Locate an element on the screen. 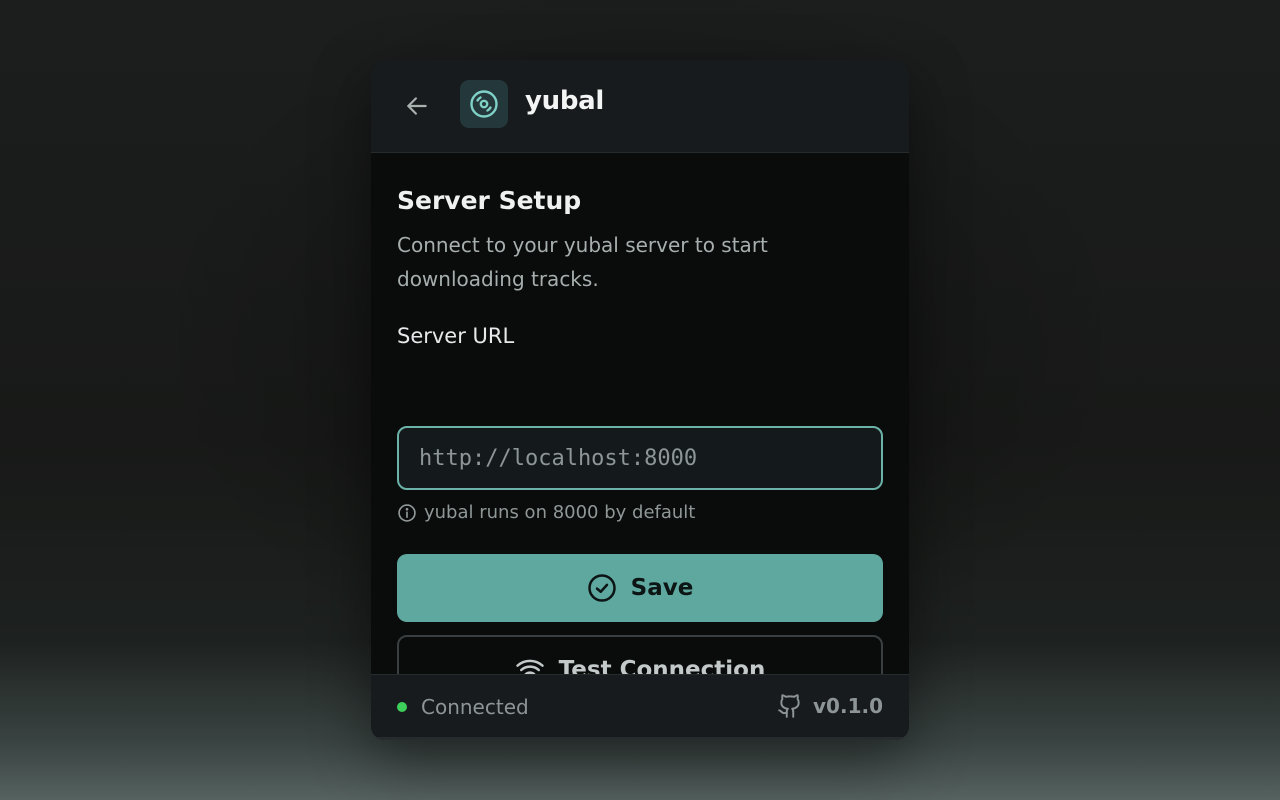 Image resolution: width=1280 pixels, height=800 pixels. status-dot is located at coordinates (402, 707).